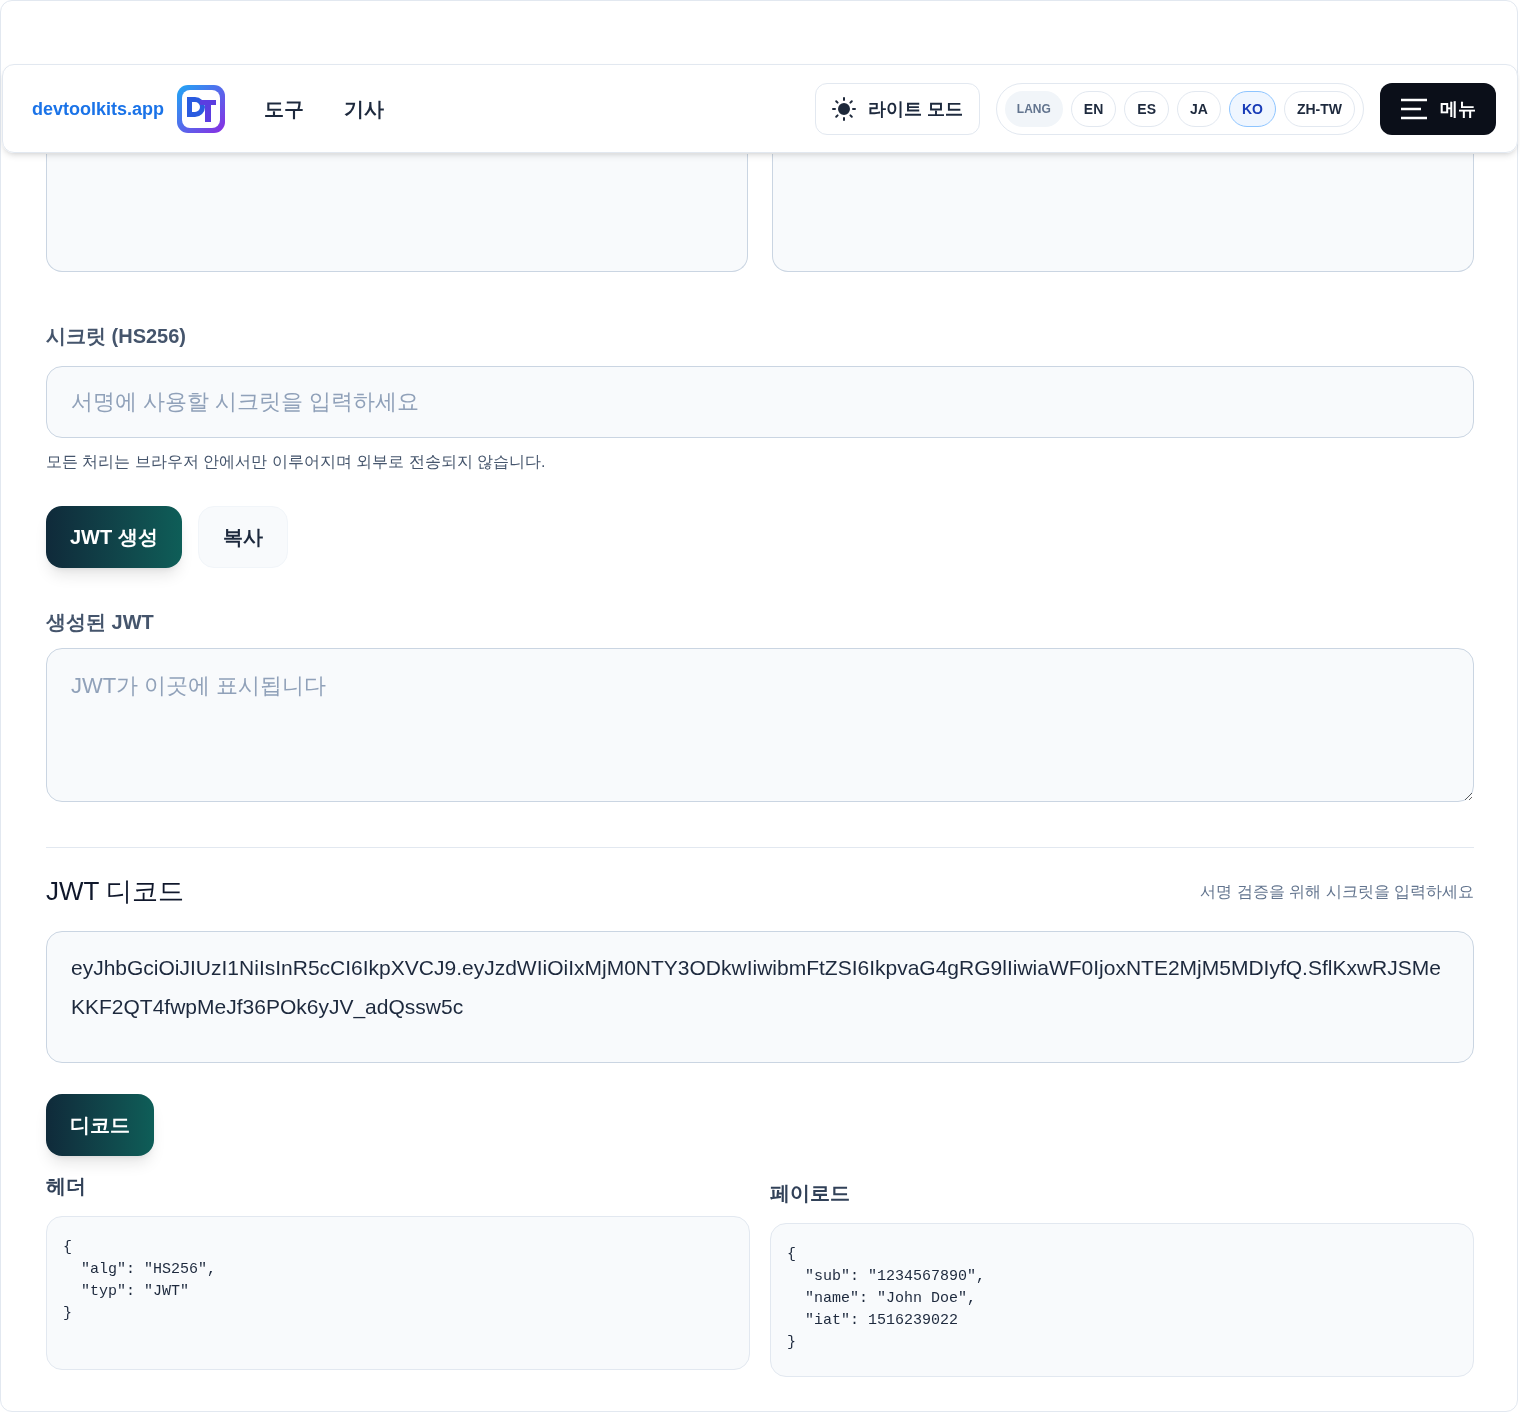  What do you see at coordinates (398, 1293) in the screenshot?
I see `header-json-output: { "alg": "HS256", "typ": "JWT" }` at bounding box center [398, 1293].